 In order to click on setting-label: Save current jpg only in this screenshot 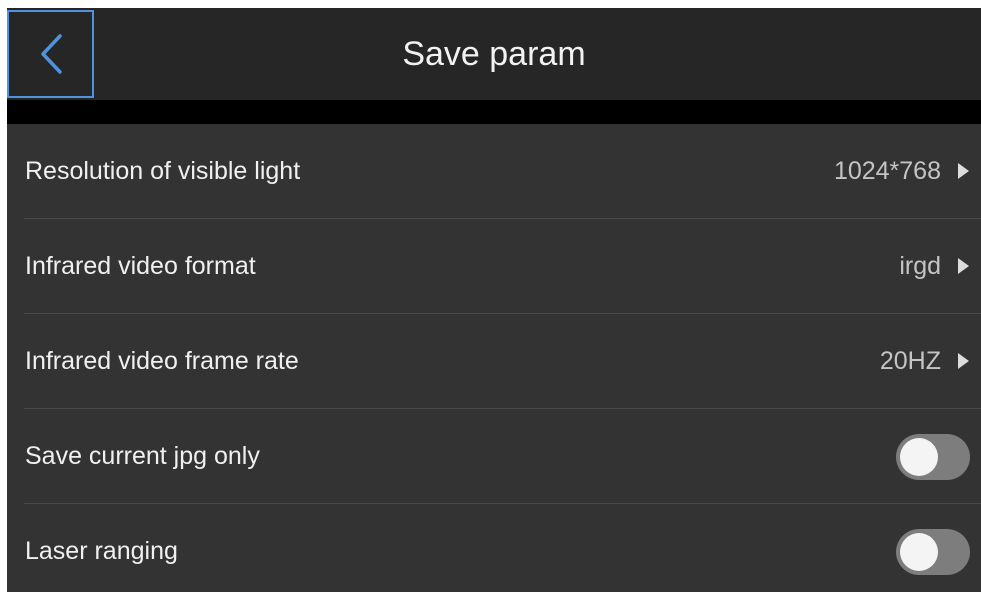, I will do `click(142, 456)`.